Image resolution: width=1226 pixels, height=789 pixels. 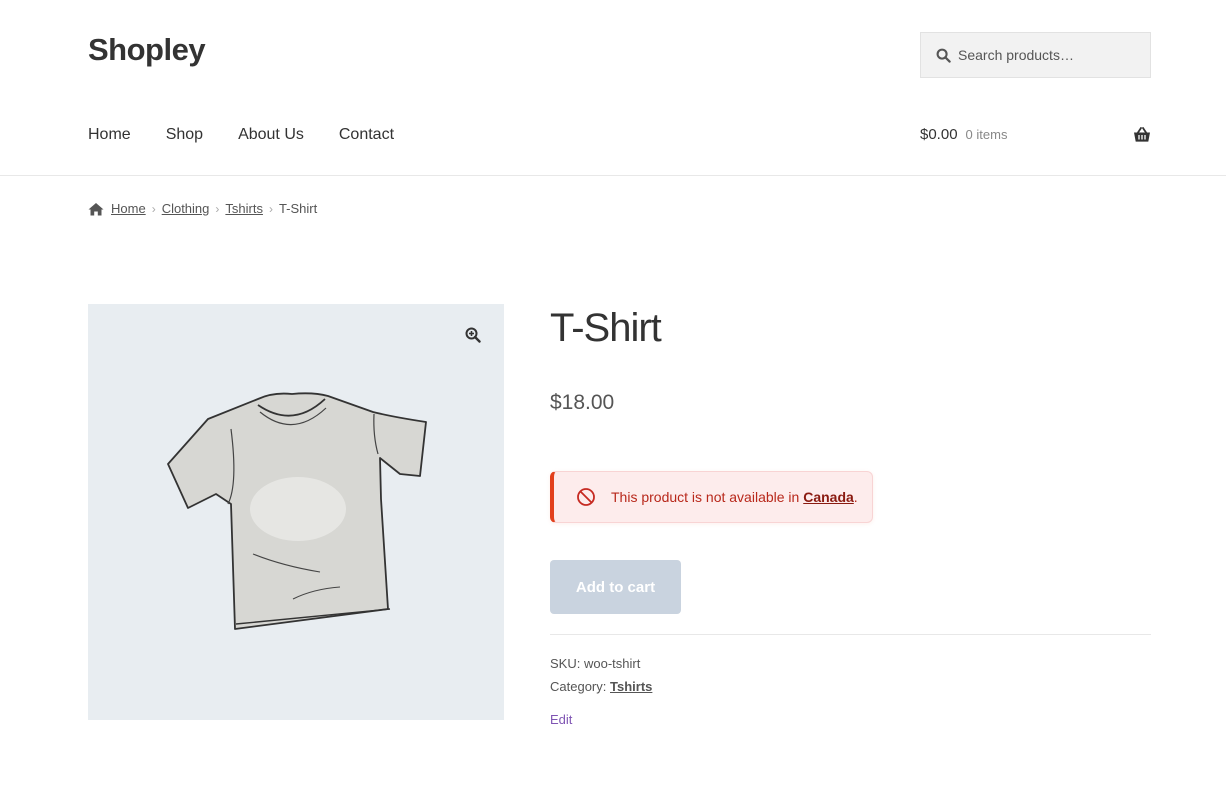 What do you see at coordinates (298, 208) in the screenshot?
I see `breadcrumb-current: T-Shirt` at bounding box center [298, 208].